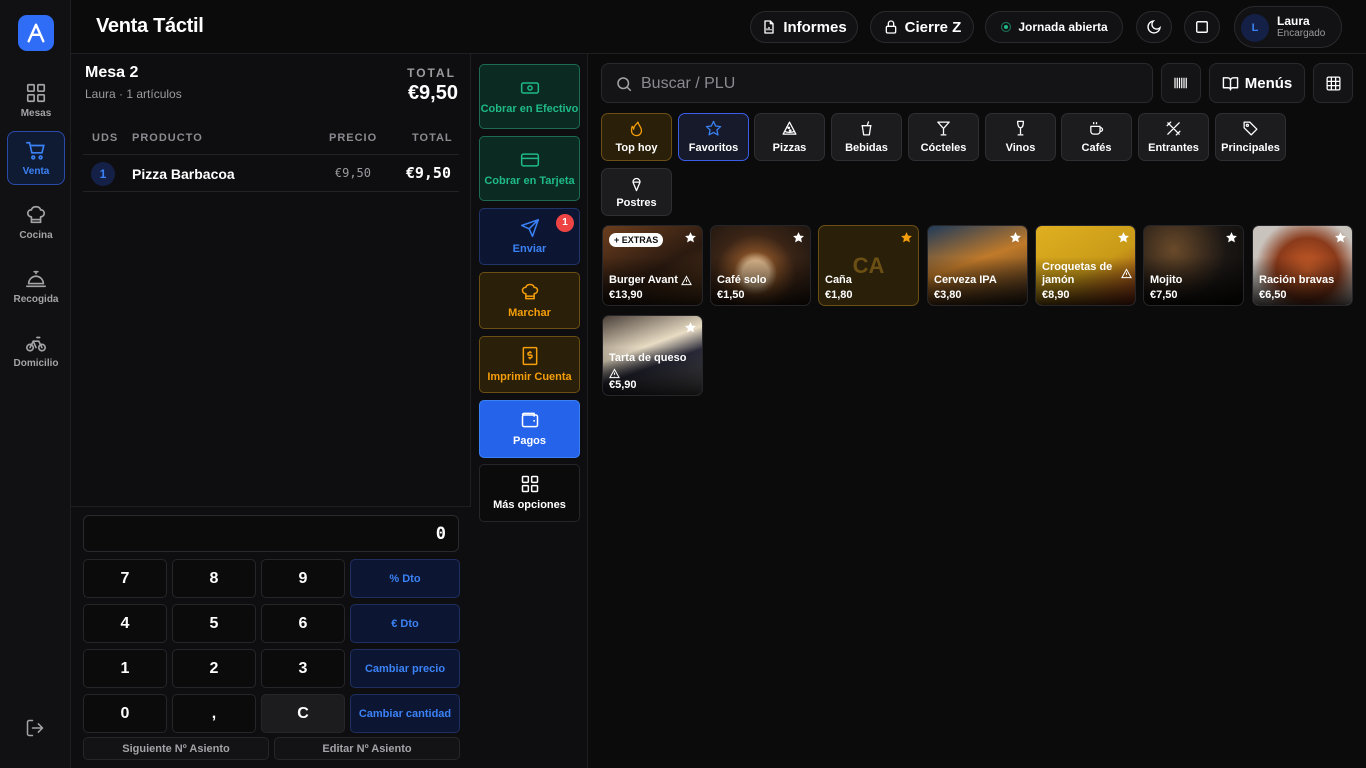 The width and height of the screenshot is (1366, 768). Describe the element at coordinates (760, 265) in the screenshot. I see `product-card-cafe-solo: Café solo €1,50` at that location.